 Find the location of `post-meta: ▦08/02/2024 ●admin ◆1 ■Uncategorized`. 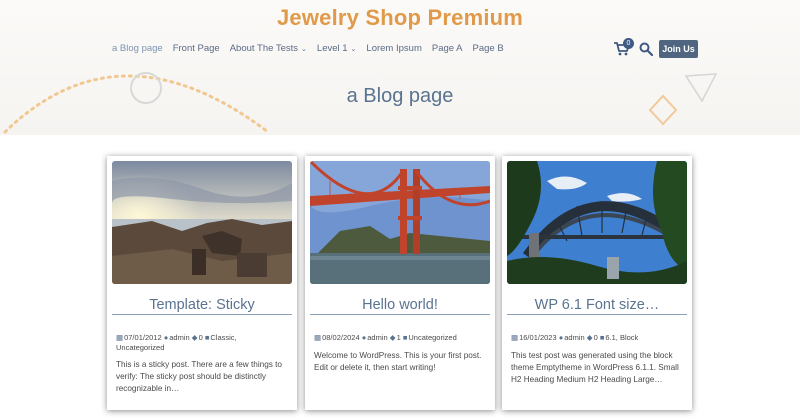

post-meta: ▦08/02/2024 ●admin ◆1 ■Uncategorized is located at coordinates (402, 338).